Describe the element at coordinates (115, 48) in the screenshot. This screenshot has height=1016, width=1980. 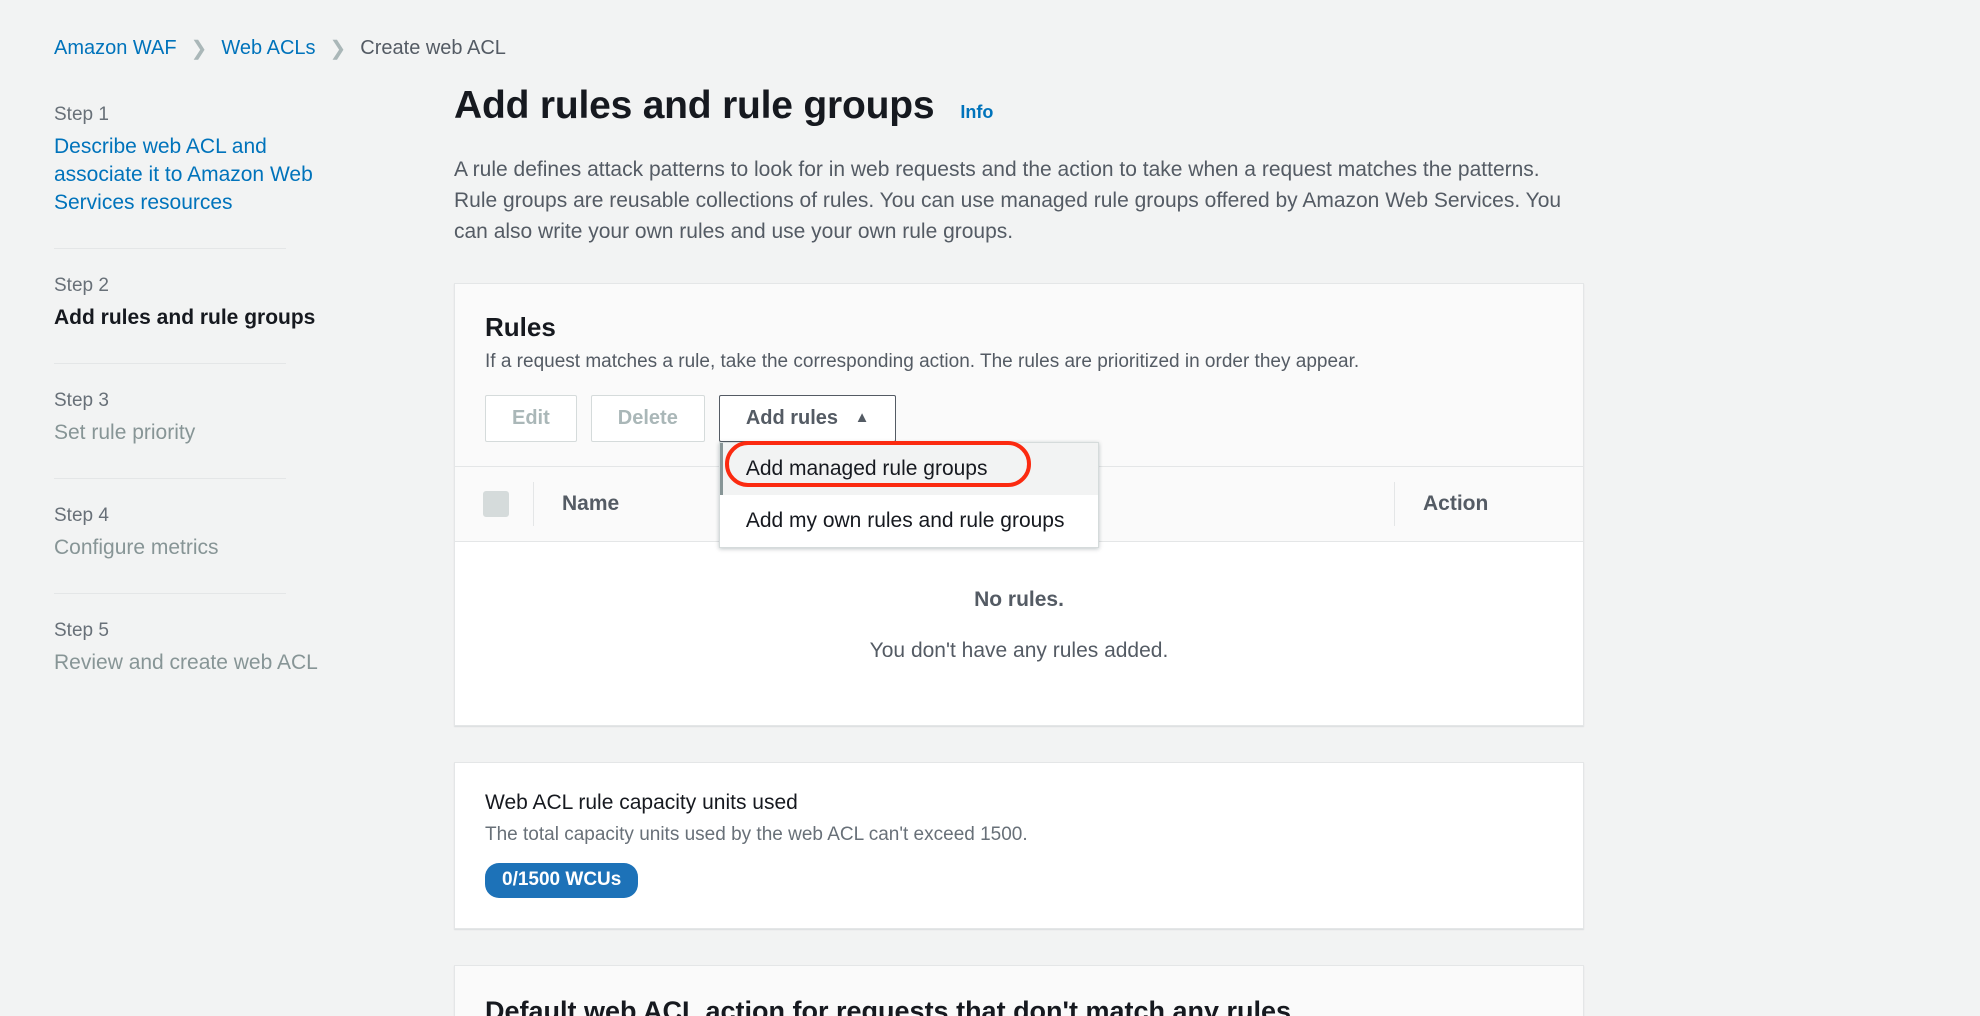
I see `breadcrumb-item-amazon-waf: Amazon WAF` at that location.